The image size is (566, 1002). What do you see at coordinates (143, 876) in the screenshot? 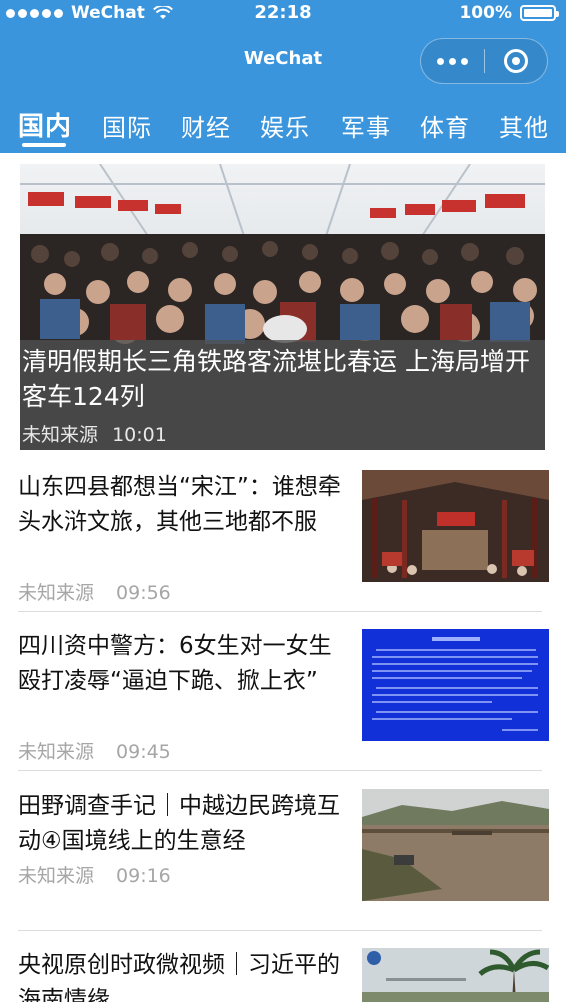
I see `article-time: 09:16` at bounding box center [143, 876].